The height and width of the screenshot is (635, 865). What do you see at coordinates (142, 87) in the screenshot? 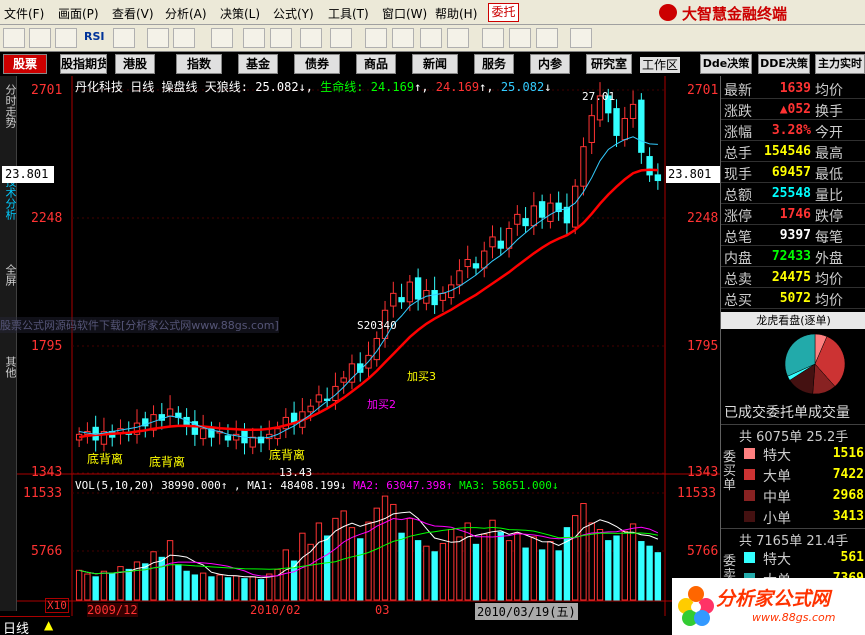
I see `period-label: 日线` at bounding box center [142, 87].